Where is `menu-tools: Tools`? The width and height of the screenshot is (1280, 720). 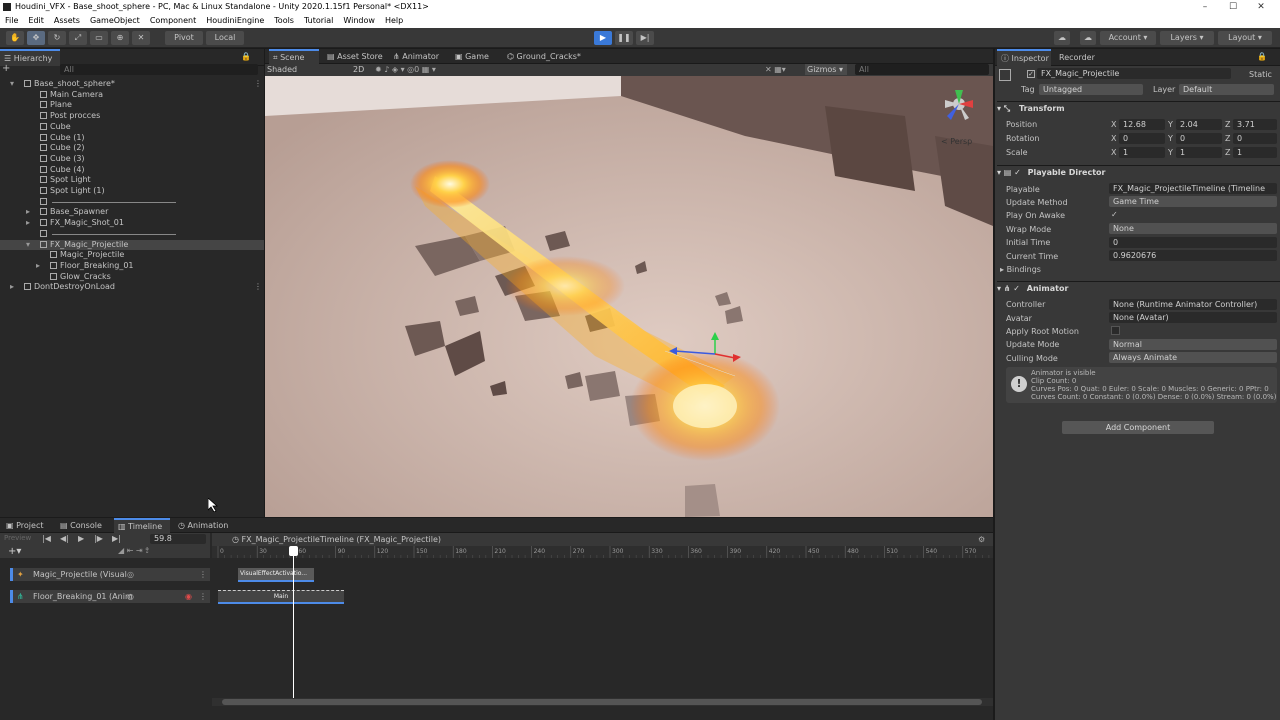 menu-tools: Tools is located at coordinates (284, 21).